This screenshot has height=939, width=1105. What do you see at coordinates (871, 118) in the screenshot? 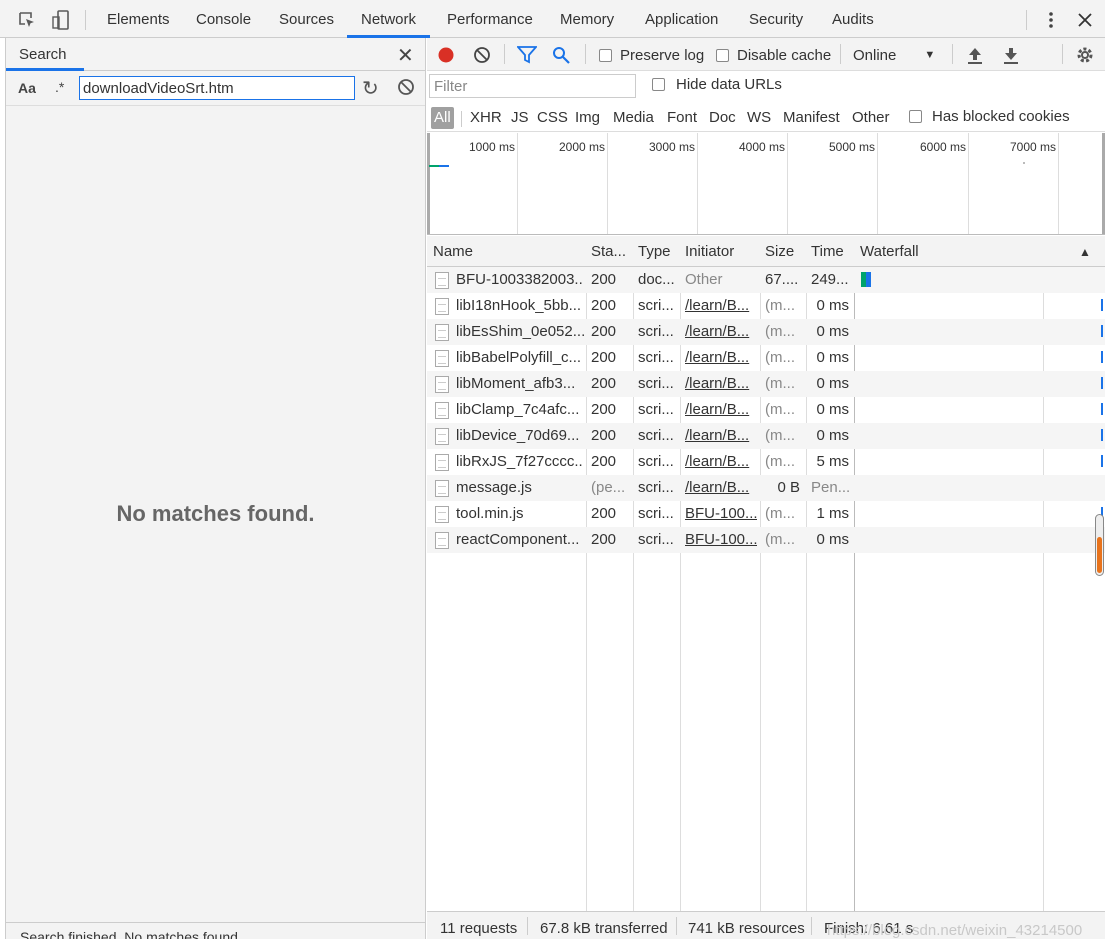
I see `type-filter-other: Other` at bounding box center [871, 118].